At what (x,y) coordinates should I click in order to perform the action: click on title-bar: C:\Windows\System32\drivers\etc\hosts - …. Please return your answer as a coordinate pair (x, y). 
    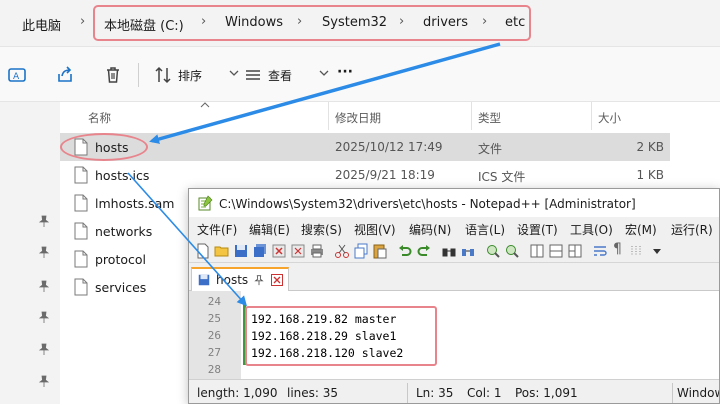
    Looking at the image, I should click on (454, 203).